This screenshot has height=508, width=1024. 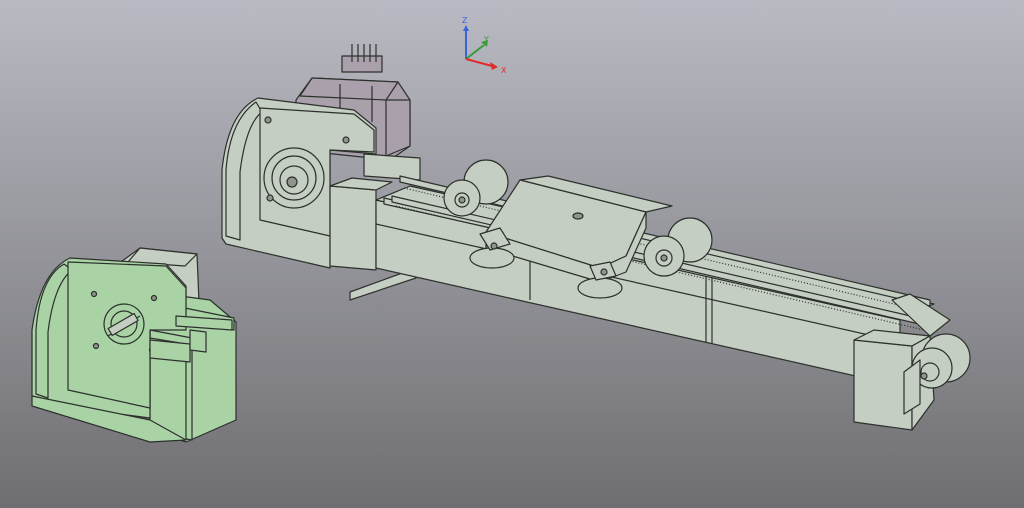 I want to click on x-axis-label: X, so click(x=504, y=70).